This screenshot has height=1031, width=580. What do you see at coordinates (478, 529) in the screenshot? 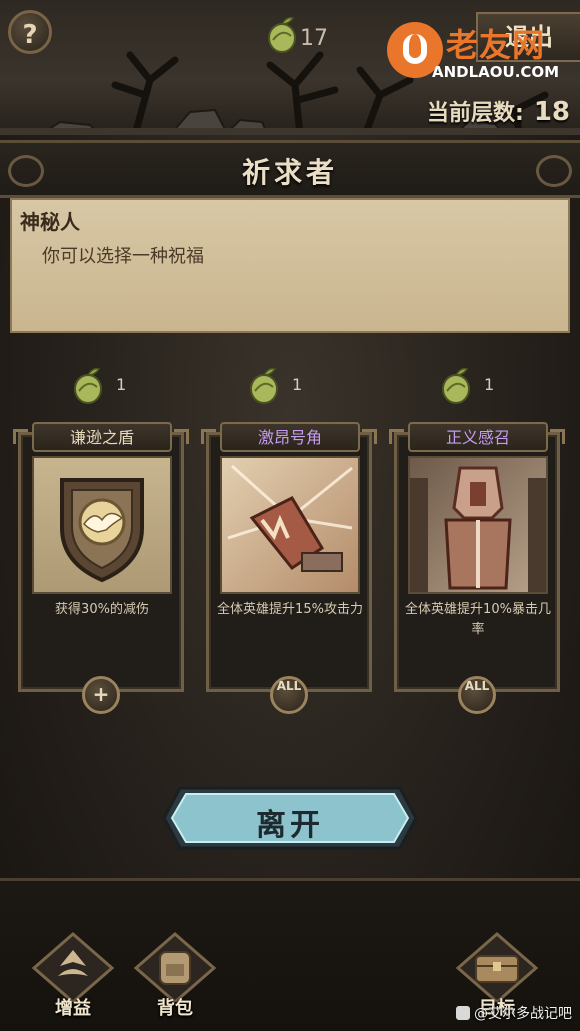
I see `armored-knight-icon` at bounding box center [478, 529].